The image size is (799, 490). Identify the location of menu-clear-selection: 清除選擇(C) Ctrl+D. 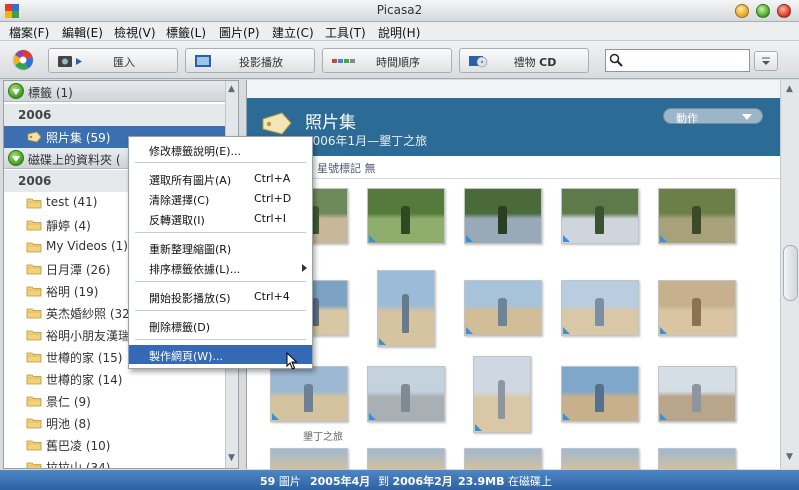
(220, 198).